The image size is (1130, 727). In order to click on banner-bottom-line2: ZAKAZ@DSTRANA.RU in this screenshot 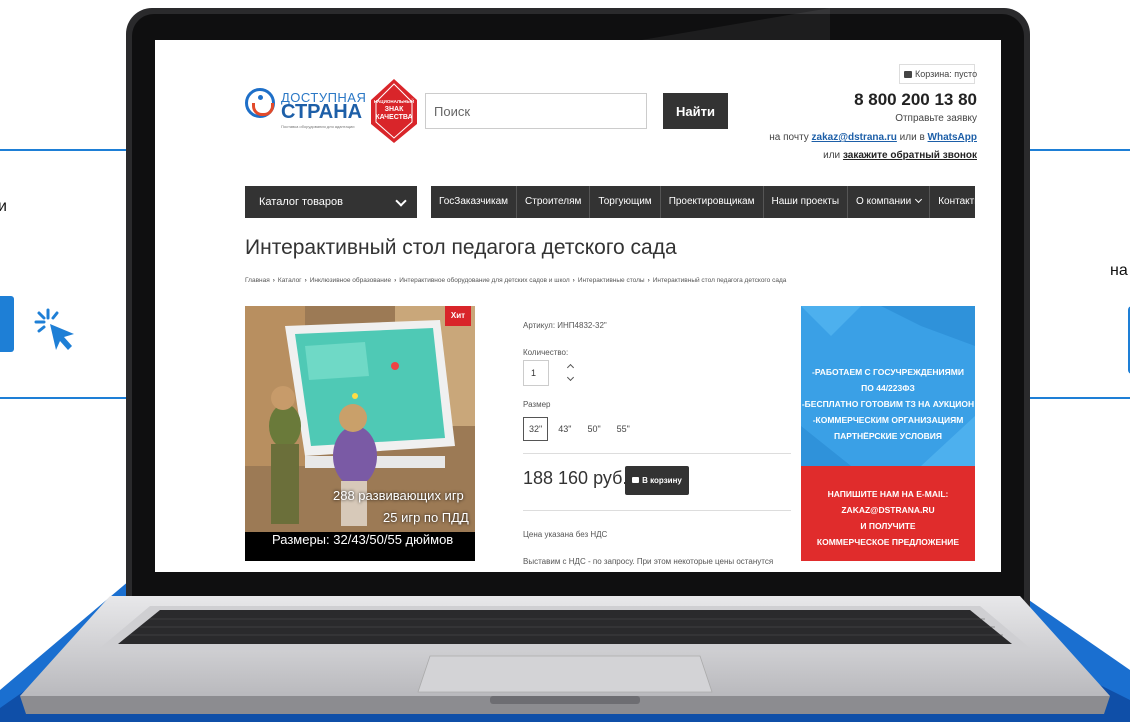, I will do `click(888, 510)`.